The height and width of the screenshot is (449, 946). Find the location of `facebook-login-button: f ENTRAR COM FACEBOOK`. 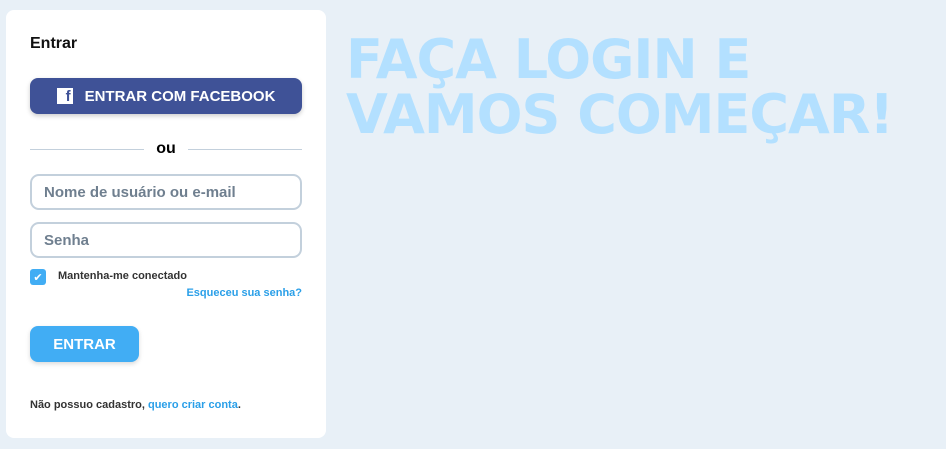

facebook-login-button: f ENTRAR COM FACEBOOK is located at coordinates (166, 96).